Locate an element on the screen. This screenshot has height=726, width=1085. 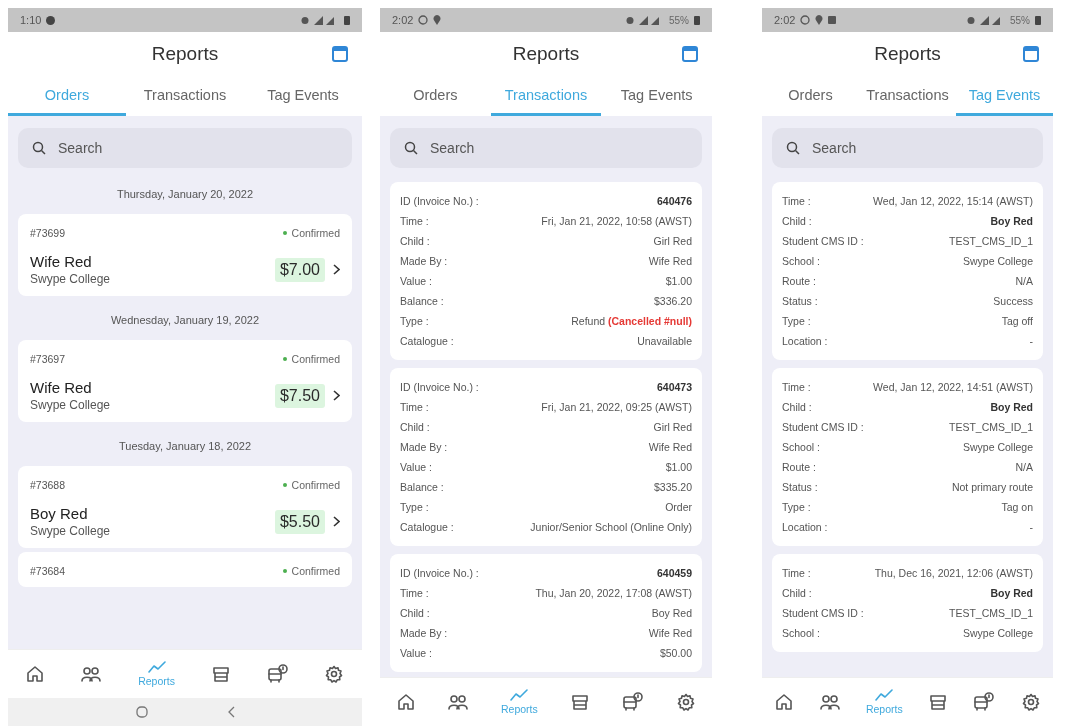
order-card: #73688 Confirmed Boy Red Swype College $5.50 is located at coordinates (185, 507).